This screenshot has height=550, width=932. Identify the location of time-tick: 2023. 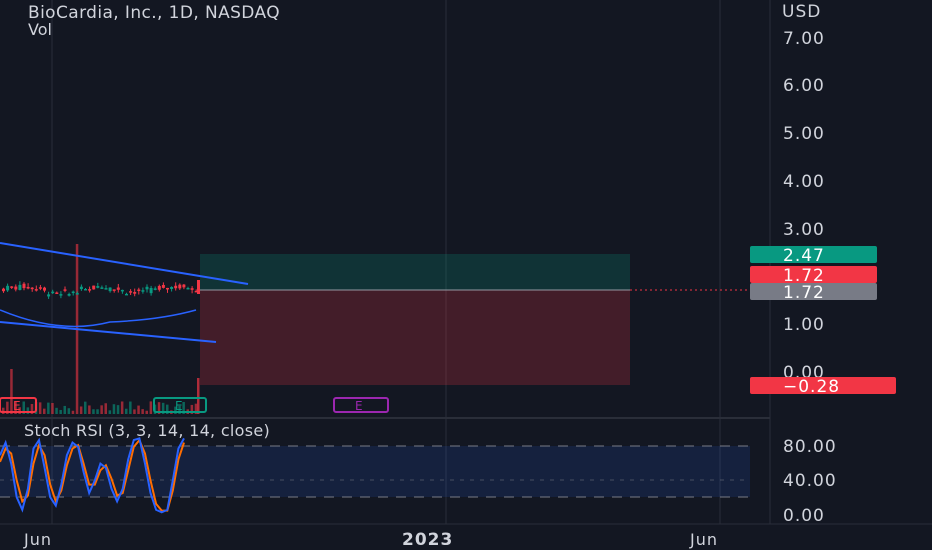
(427, 540).